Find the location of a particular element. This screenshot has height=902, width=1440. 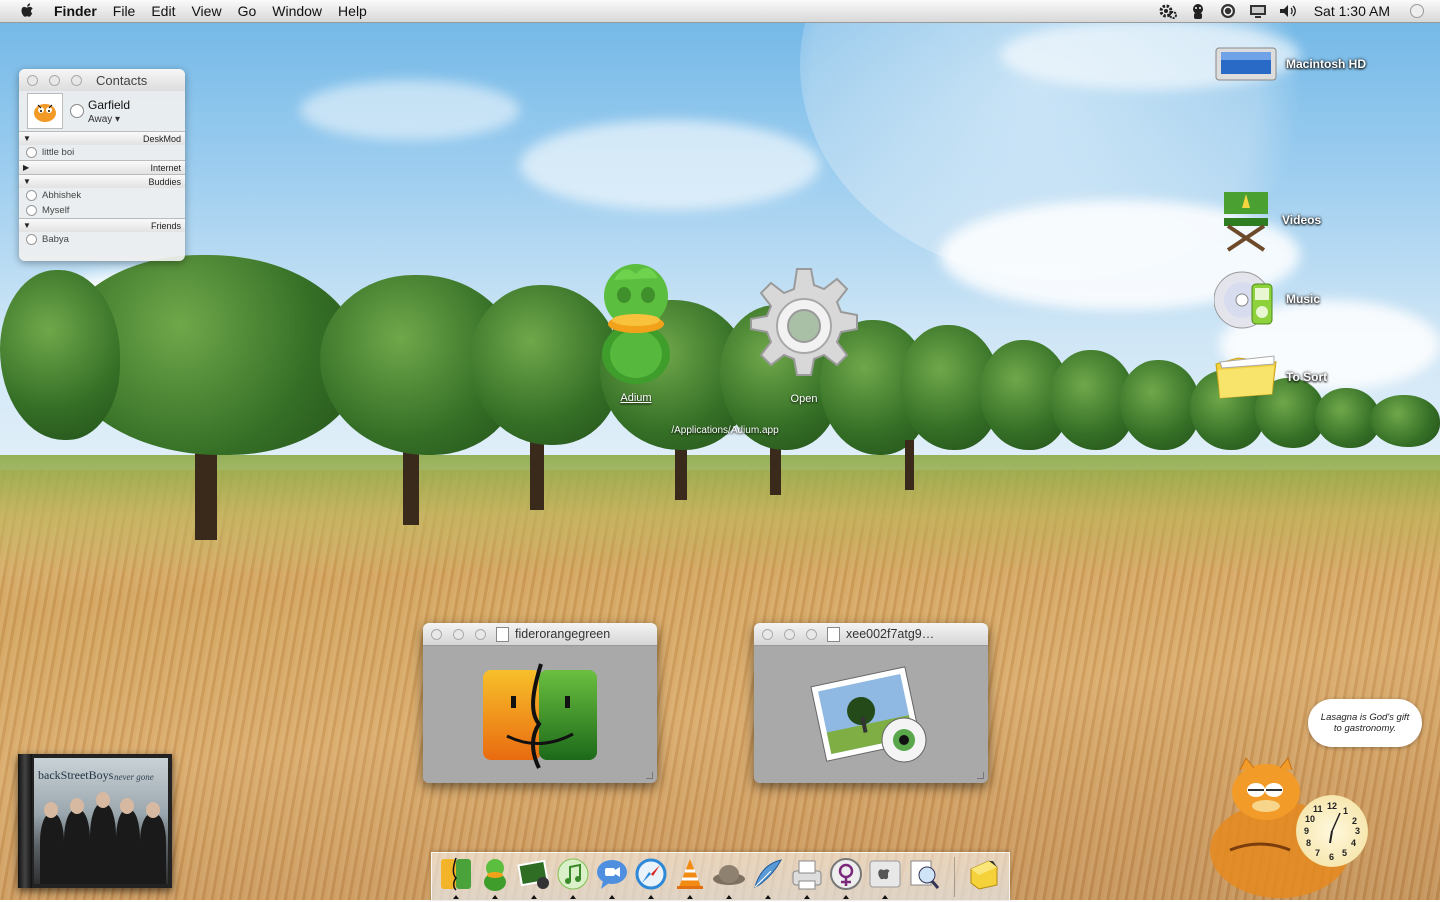

display-icon is located at coordinates (1258, 11).